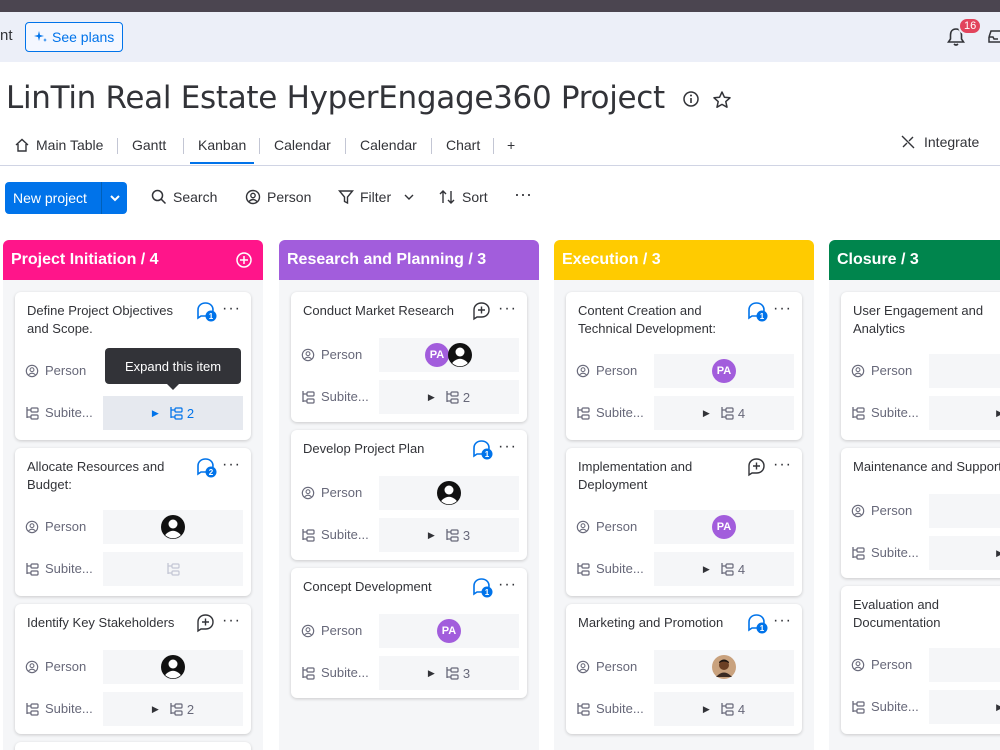  Describe the element at coordinates (302, 145) in the screenshot. I see `tab-calendar-1: Calendar` at that location.